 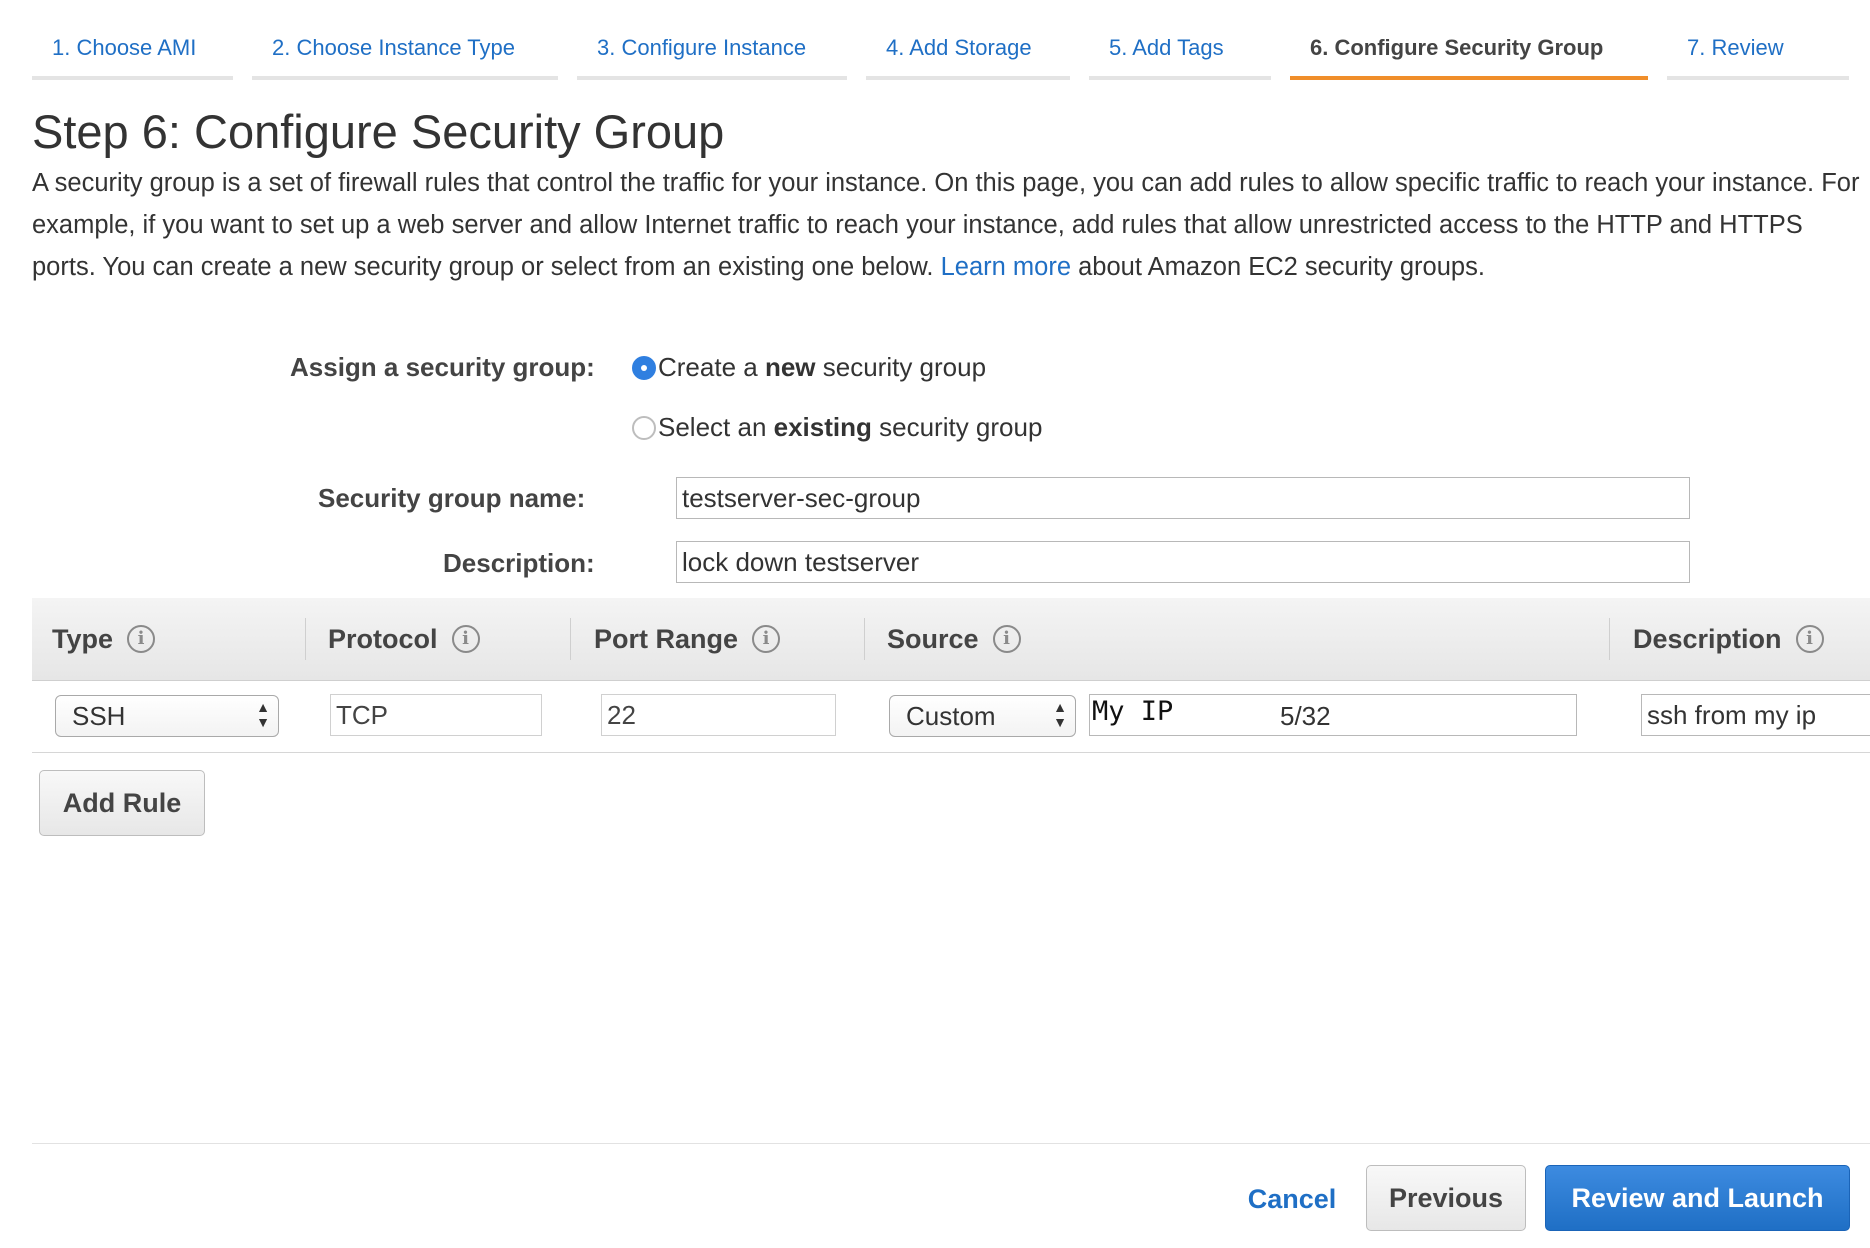 I want to click on header-port-range: Port Range i, so click(x=687, y=639).